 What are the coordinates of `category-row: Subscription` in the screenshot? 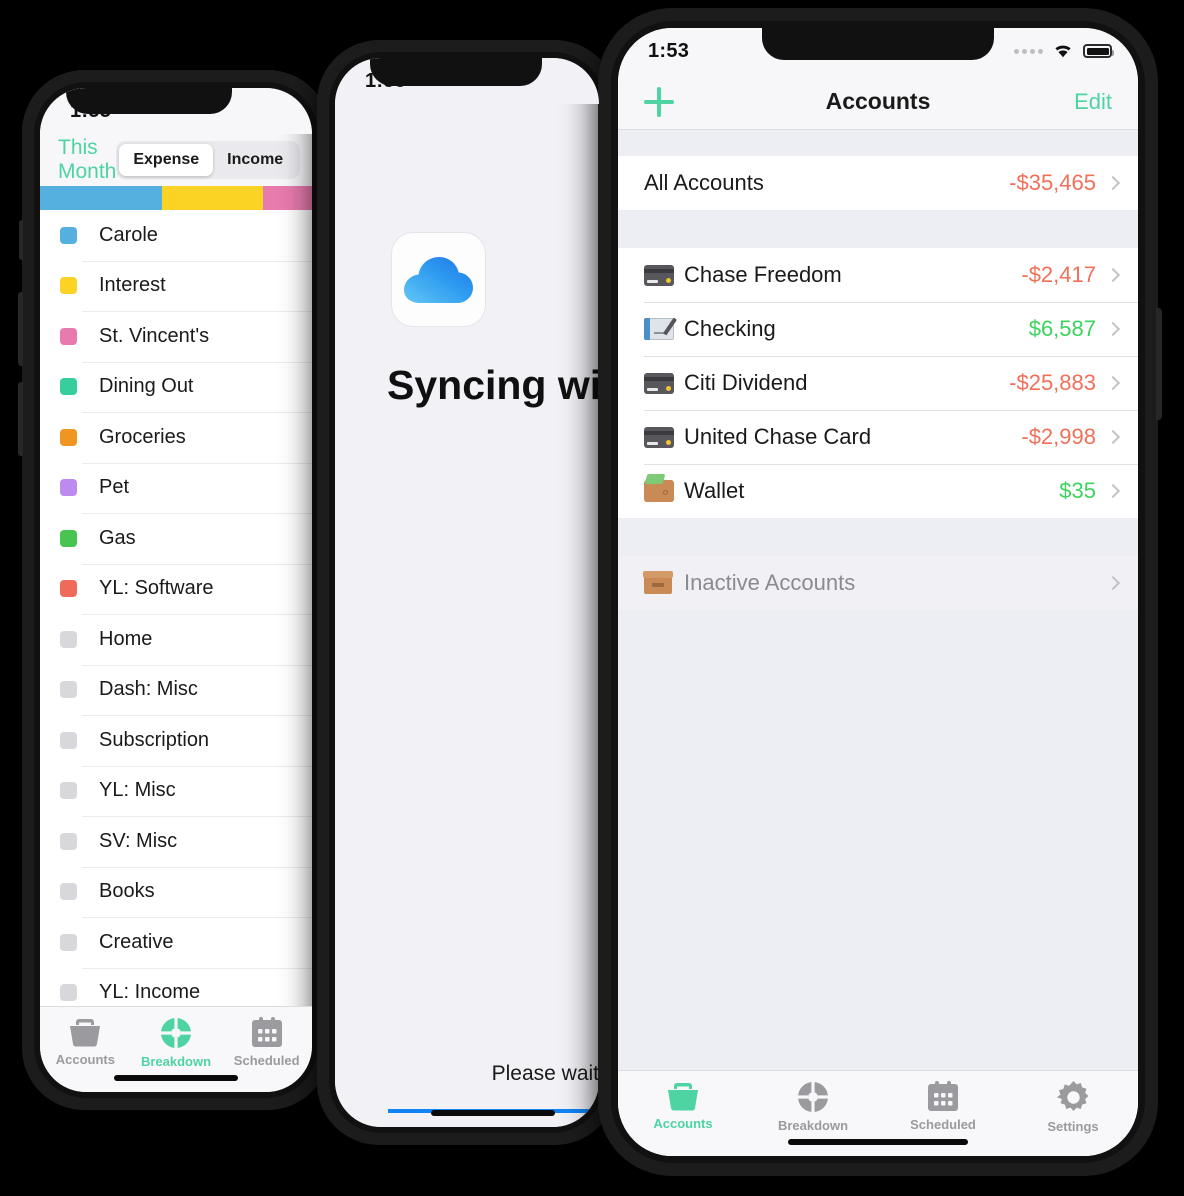 It's located at (176, 740).